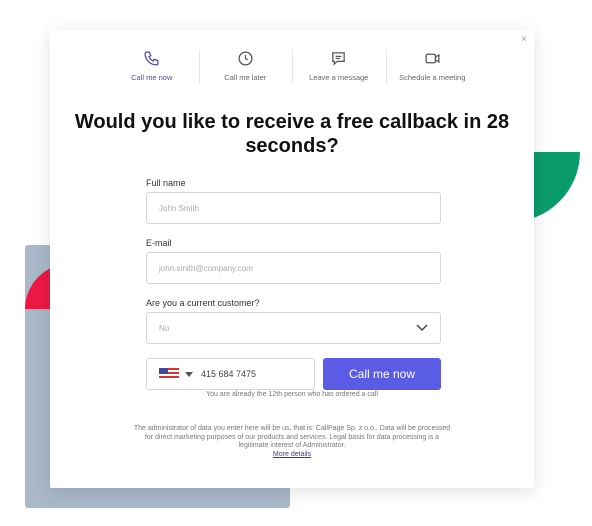 Image resolution: width=592 pixels, height=526 pixels. Describe the element at coordinates (432, 77) in the screenshot. I see `tab-label: Schedule a meeting` at that location.